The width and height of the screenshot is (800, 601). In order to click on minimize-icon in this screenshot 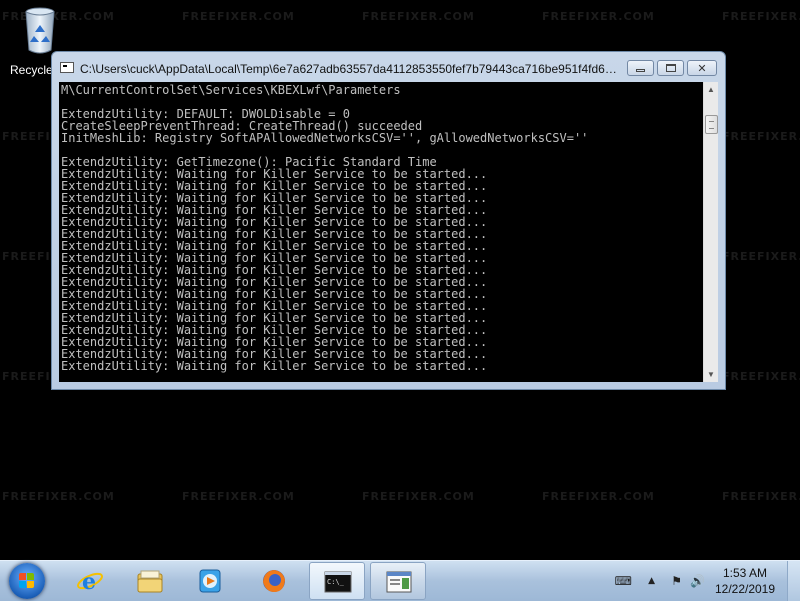, I will do `click(640, 70)`.